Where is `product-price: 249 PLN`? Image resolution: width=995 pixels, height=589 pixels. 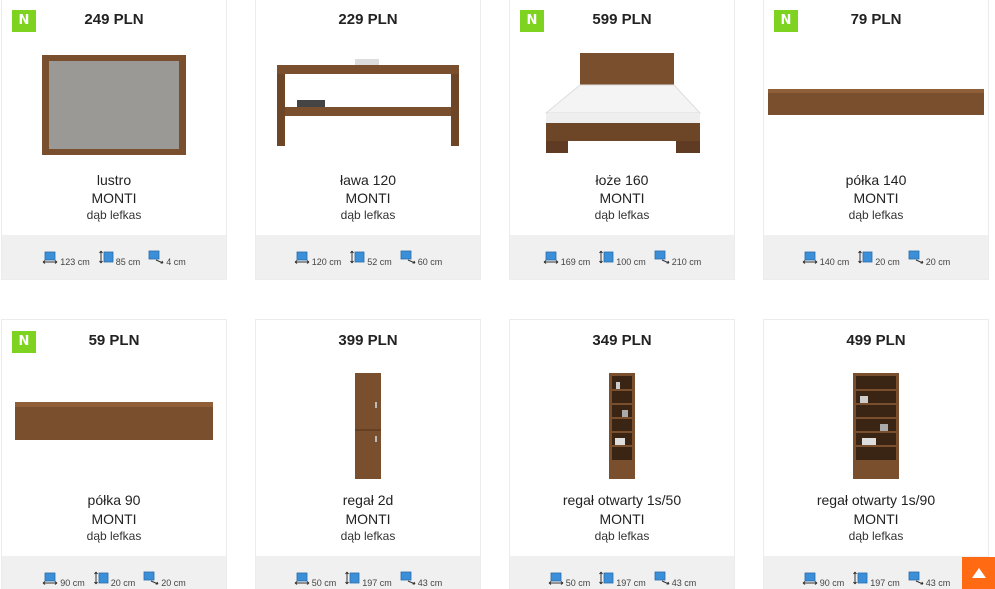 product-price: 249 PLN is located at coordinates (114, 19).